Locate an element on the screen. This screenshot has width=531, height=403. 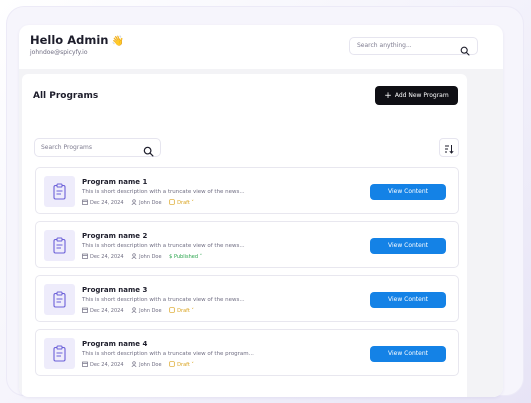
status-badge: $ Published ˅ is located at coordinates (185, 257).